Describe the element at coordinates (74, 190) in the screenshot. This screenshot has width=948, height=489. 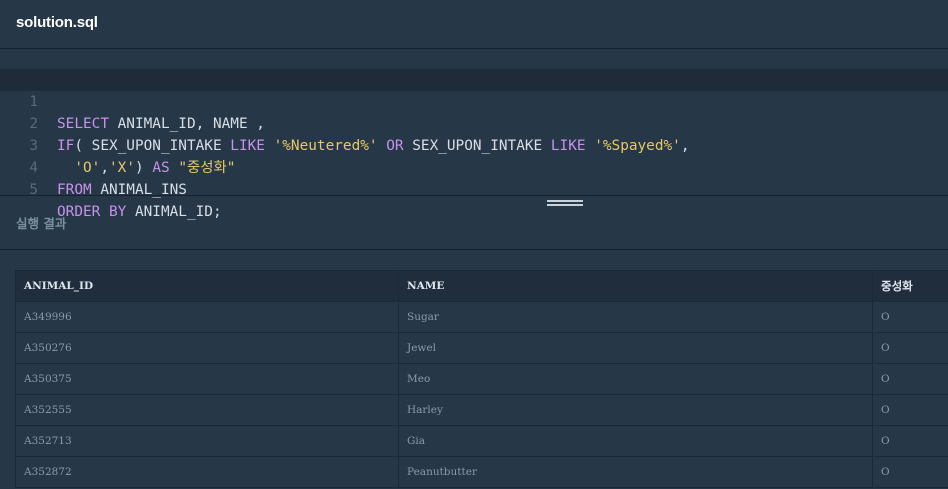
I see `keyword-token: FROM` at that location.